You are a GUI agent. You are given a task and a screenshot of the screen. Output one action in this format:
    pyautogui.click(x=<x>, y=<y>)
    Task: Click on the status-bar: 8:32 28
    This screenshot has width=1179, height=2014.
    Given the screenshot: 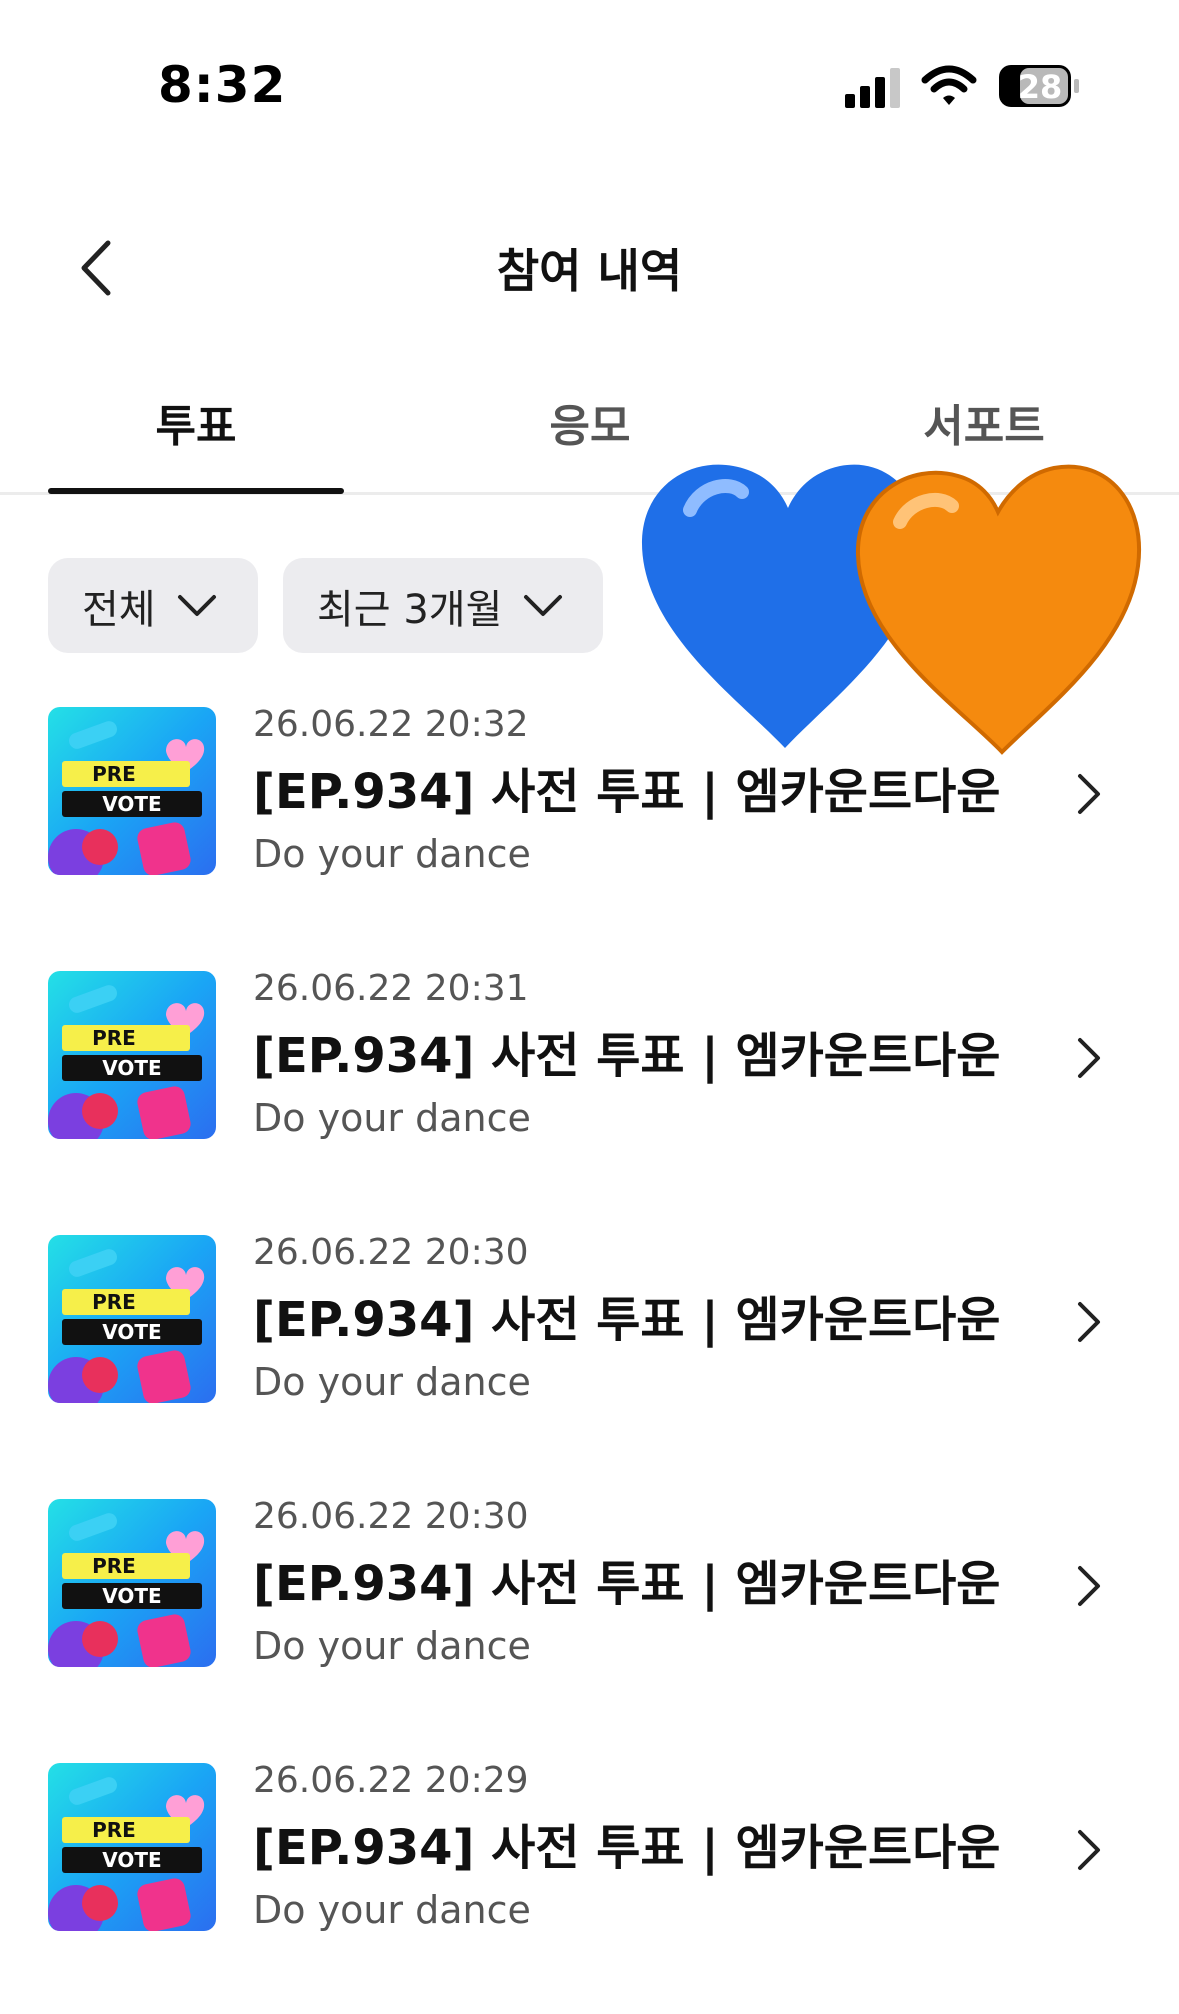 What is the action you would take?
    pyautogui.click(x=589, y=75)
    